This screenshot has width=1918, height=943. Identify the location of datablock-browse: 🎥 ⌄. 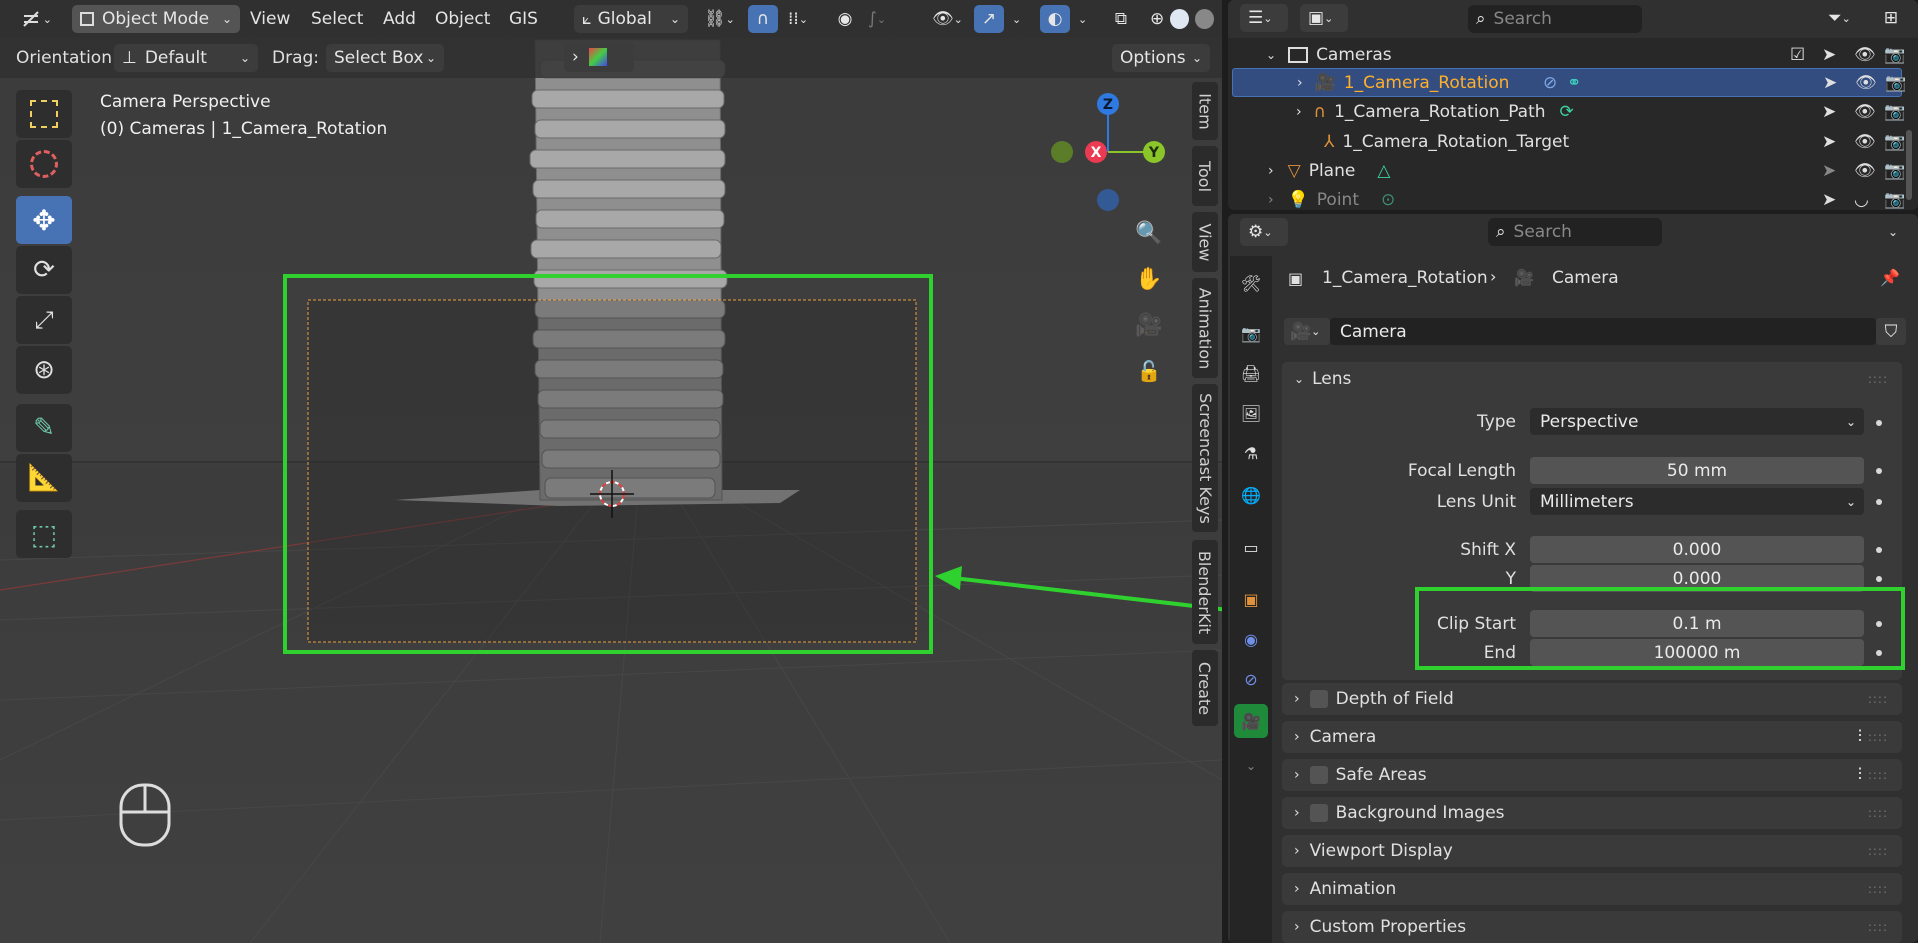
(1307, 331).